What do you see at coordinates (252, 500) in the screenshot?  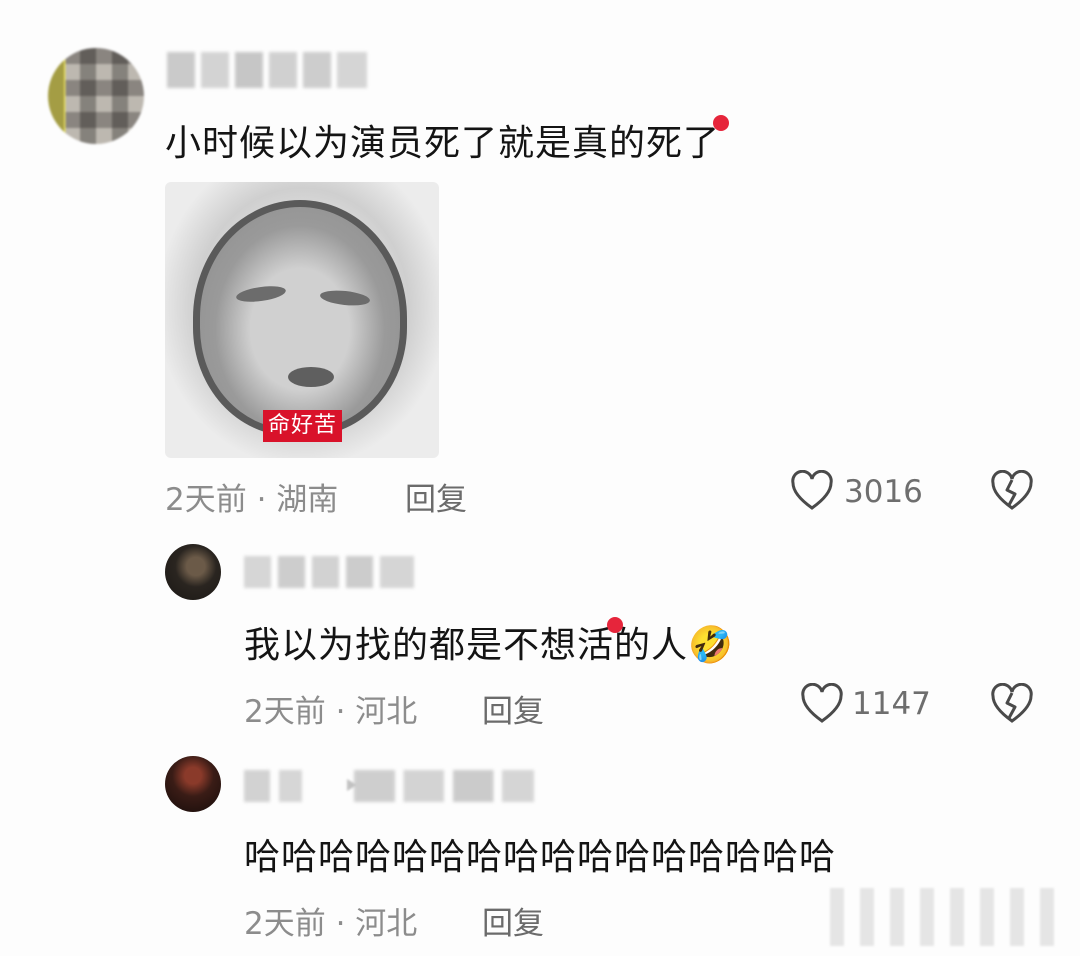 I see `comment-meta: 2天前 · 湖南` at bounding box center [252, 500].